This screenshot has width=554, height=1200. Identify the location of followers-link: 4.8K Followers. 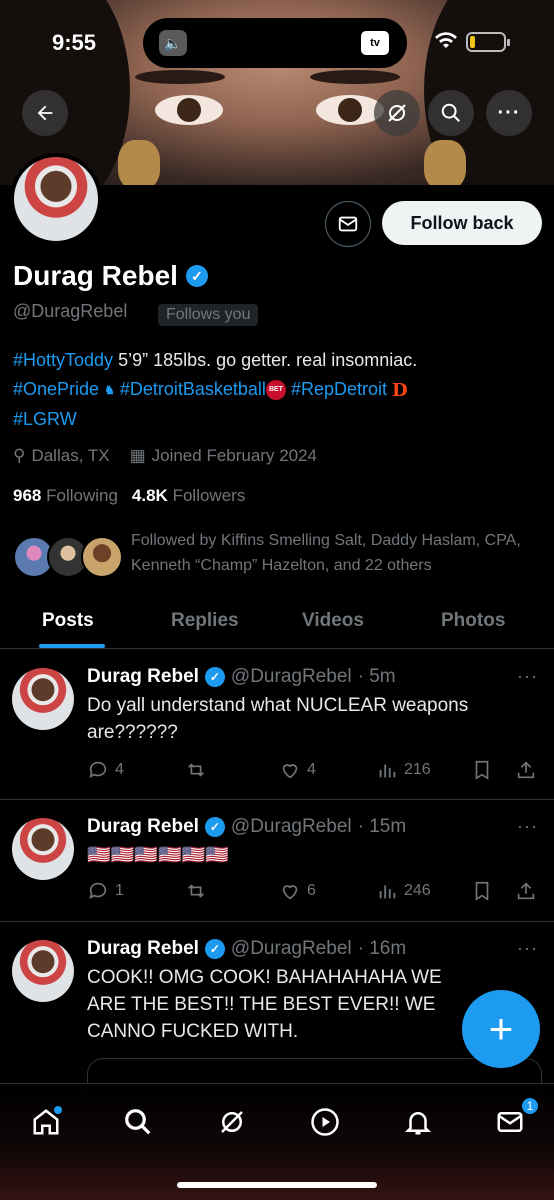
(188, 496).